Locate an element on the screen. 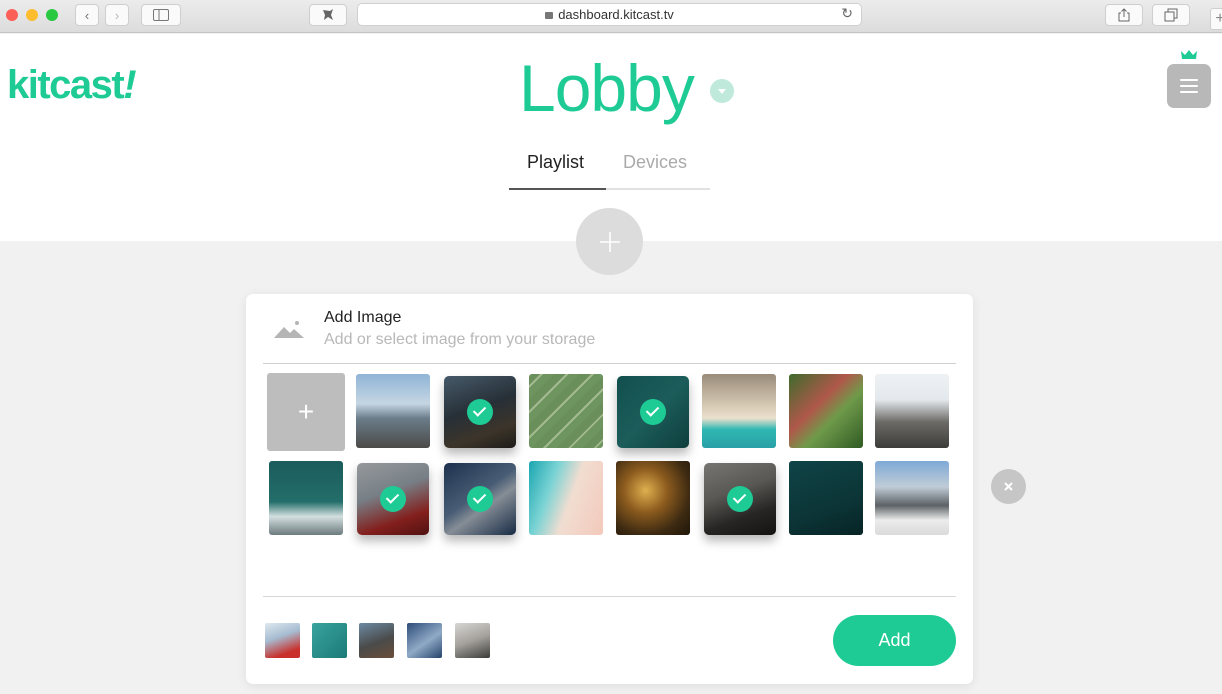 The height and width of the screenshot is (694, 1222). tab-playlist: Playlist is located at coordinates (555, 162).